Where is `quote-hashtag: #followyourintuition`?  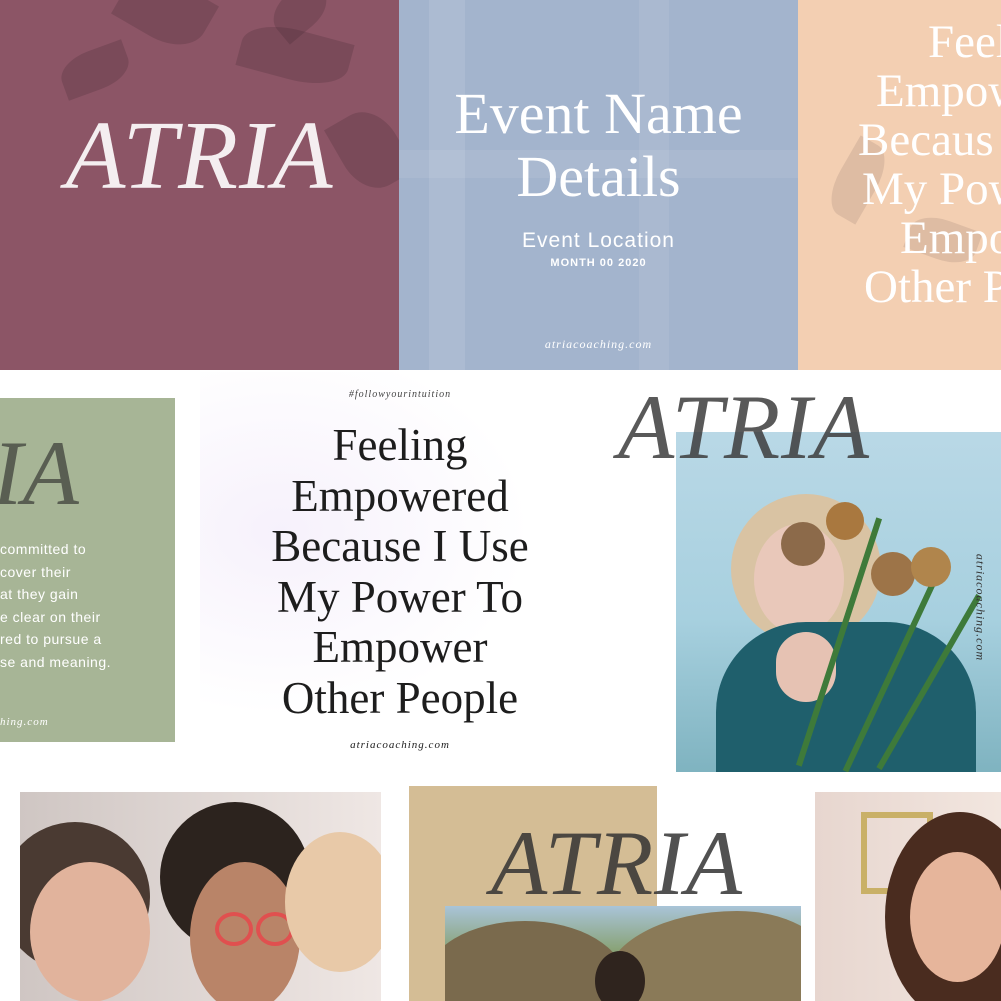 quote-hashtag: #followyourintuition is located at coordinates (400, 394).